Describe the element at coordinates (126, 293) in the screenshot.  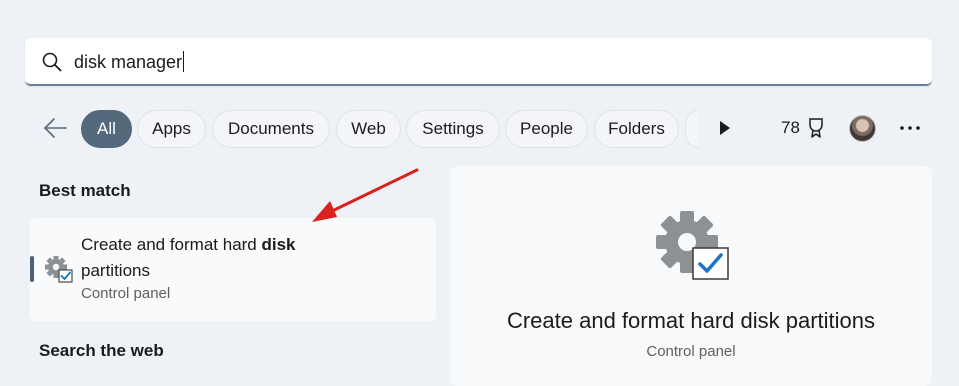
I see `result-subtitle: Control panel` at that location.